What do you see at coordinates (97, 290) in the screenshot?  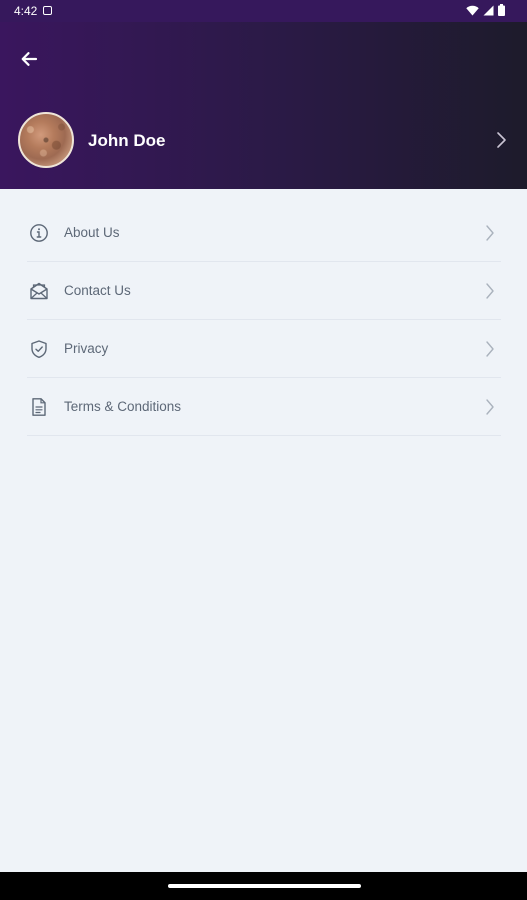 I see `menu-item-label: Contact Us` at bounding box center [97, 290].